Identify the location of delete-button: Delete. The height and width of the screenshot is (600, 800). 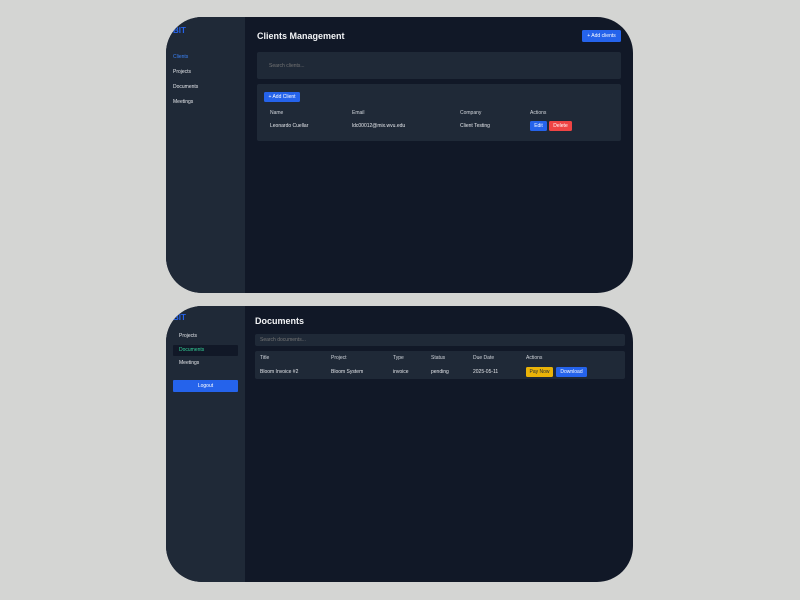
(560, 126).